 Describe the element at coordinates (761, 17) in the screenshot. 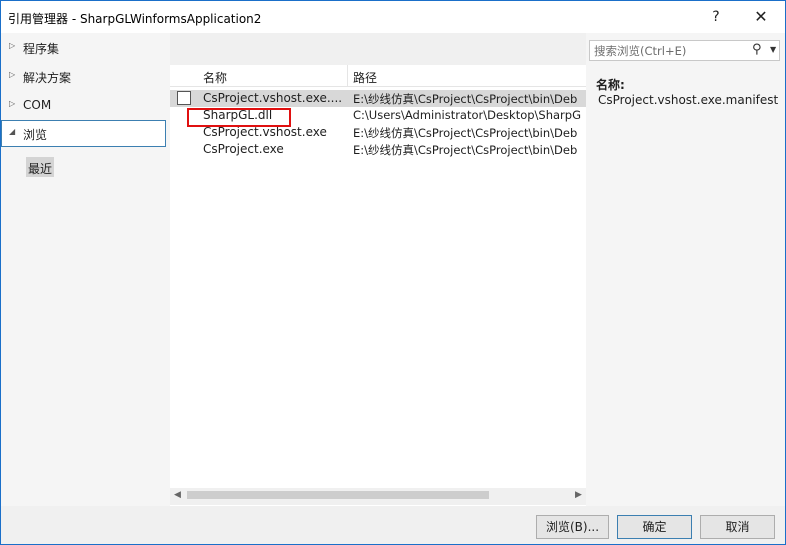

I see `close-button: ✕` at that location.